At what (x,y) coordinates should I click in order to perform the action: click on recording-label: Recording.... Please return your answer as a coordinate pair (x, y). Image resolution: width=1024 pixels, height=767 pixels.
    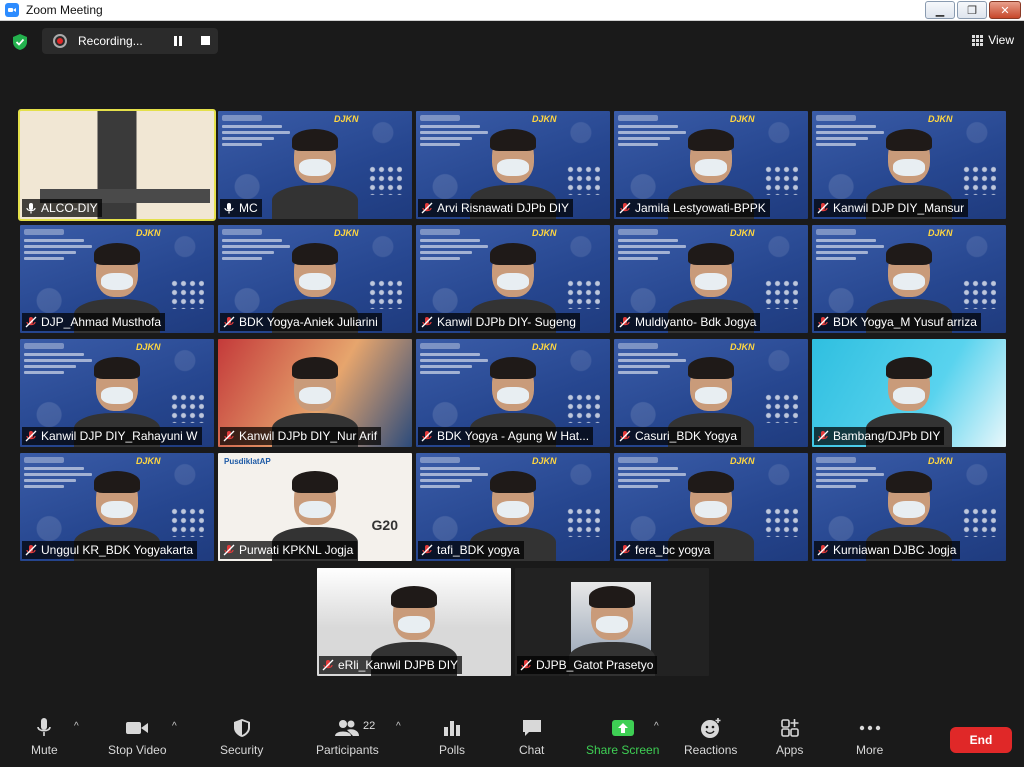
    Looking at the image, I should click on (110, 41).